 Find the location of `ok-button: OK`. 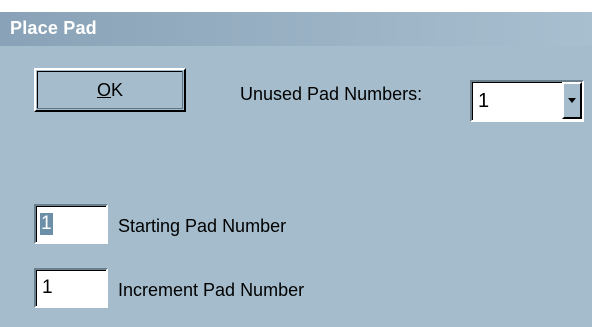

ok-button: OK is located at coordinates (110, 90).